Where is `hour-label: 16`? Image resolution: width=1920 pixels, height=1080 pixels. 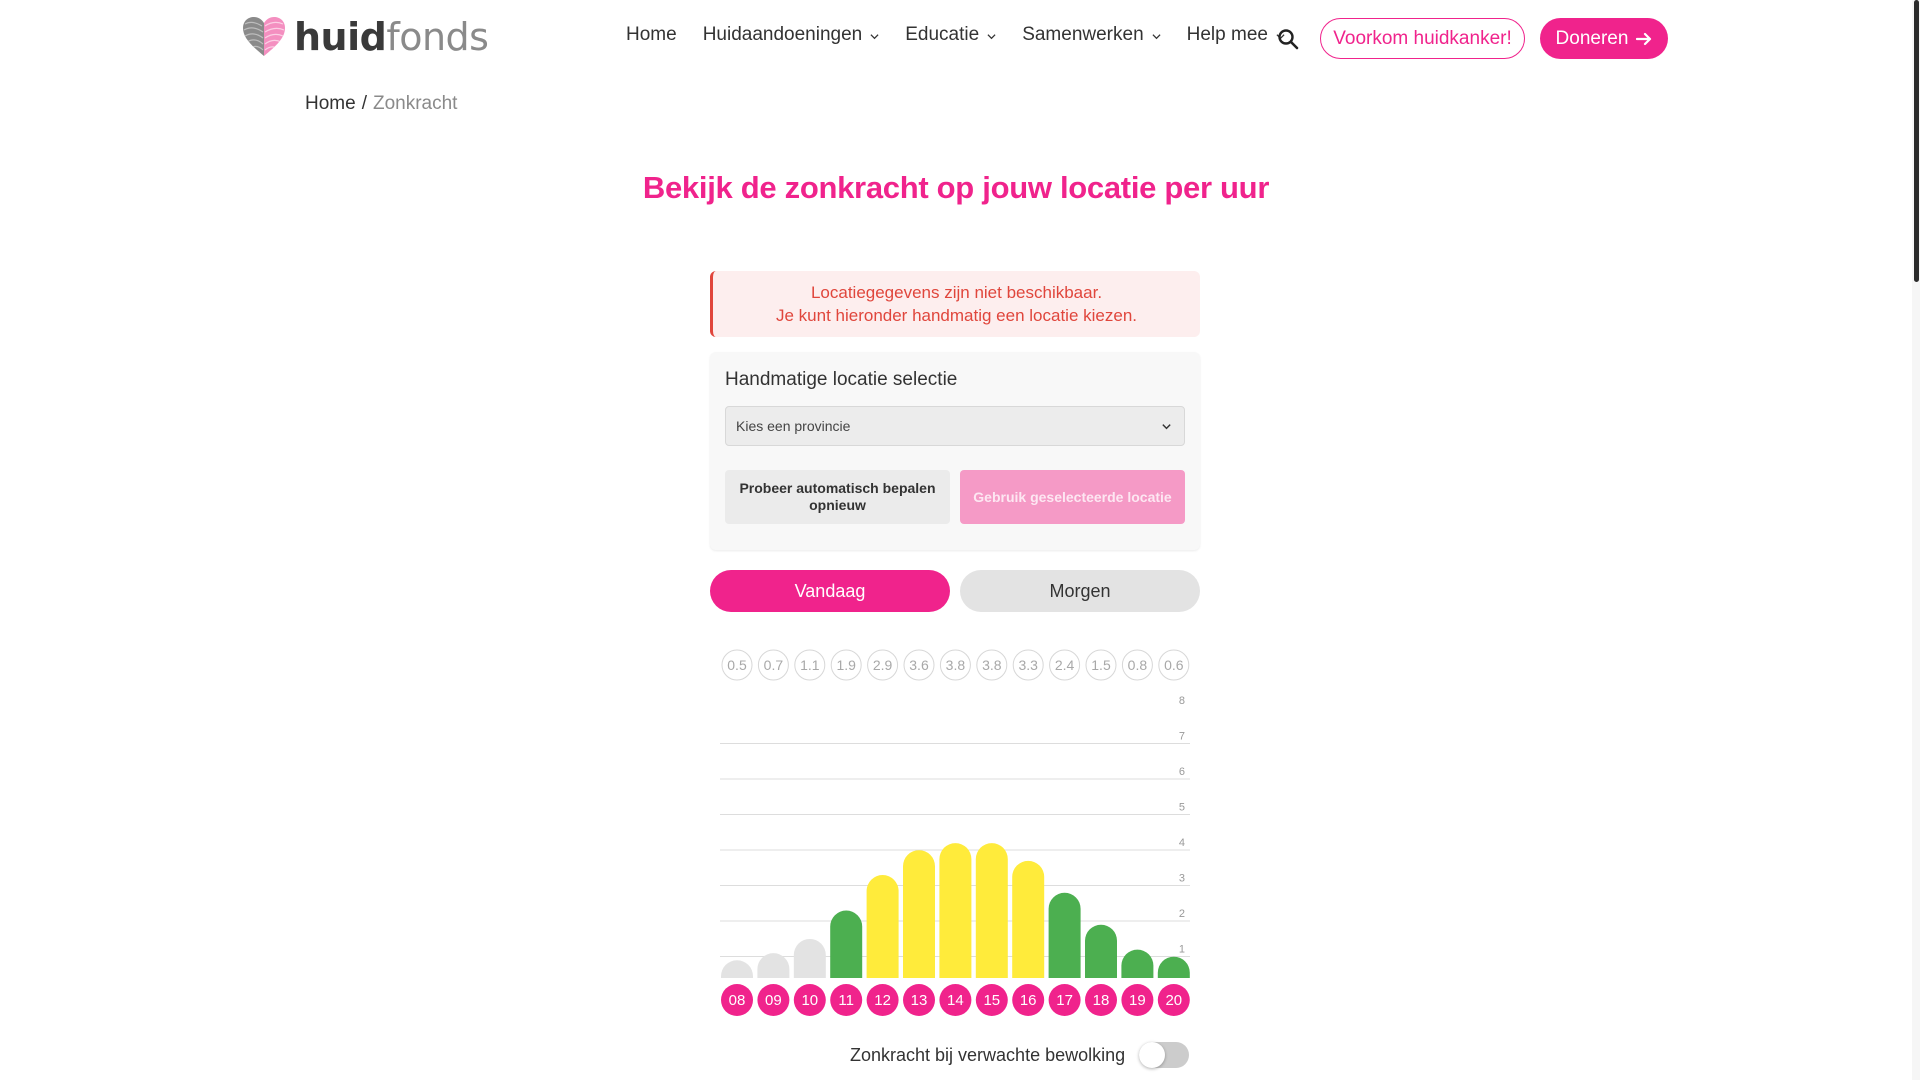
hour-label: 16 is located at coordinates (1028, 1000).